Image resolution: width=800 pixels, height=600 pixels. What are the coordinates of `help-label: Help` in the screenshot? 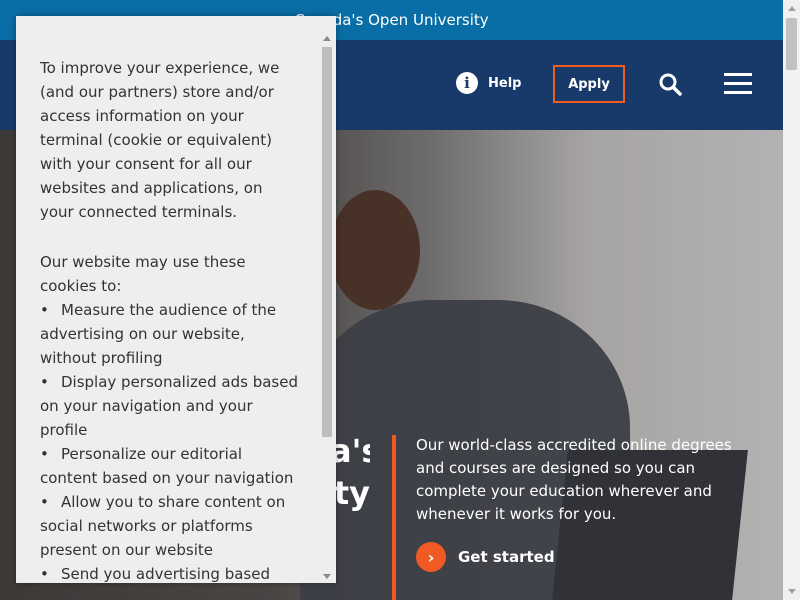 It's located at (505, 83).